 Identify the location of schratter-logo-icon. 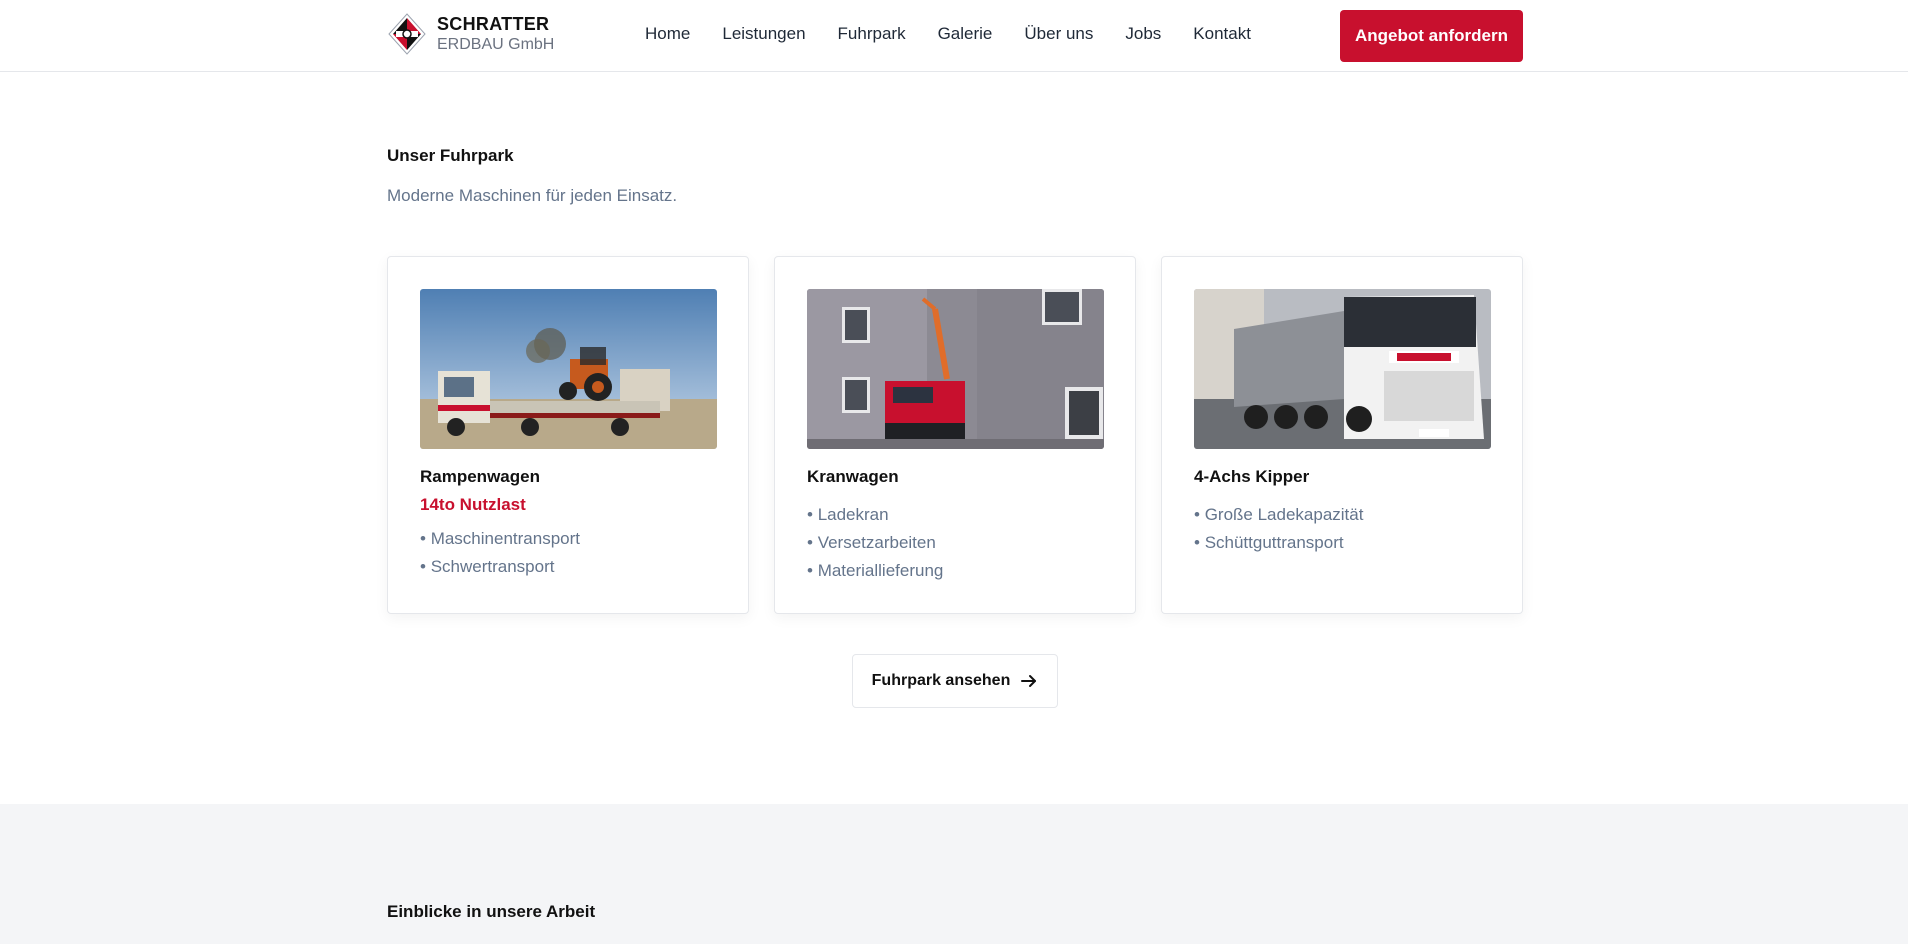
(407, 34).